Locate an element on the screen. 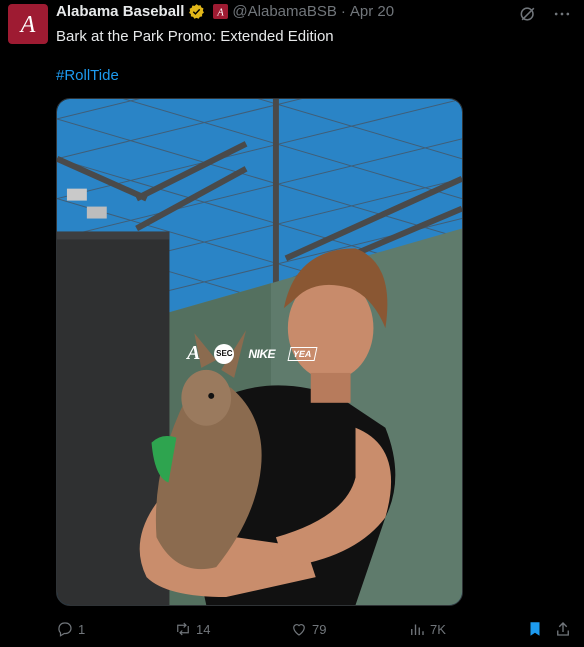 The image size is (584, 647). yea-logo: YEA is located at coordinates (302, 353).